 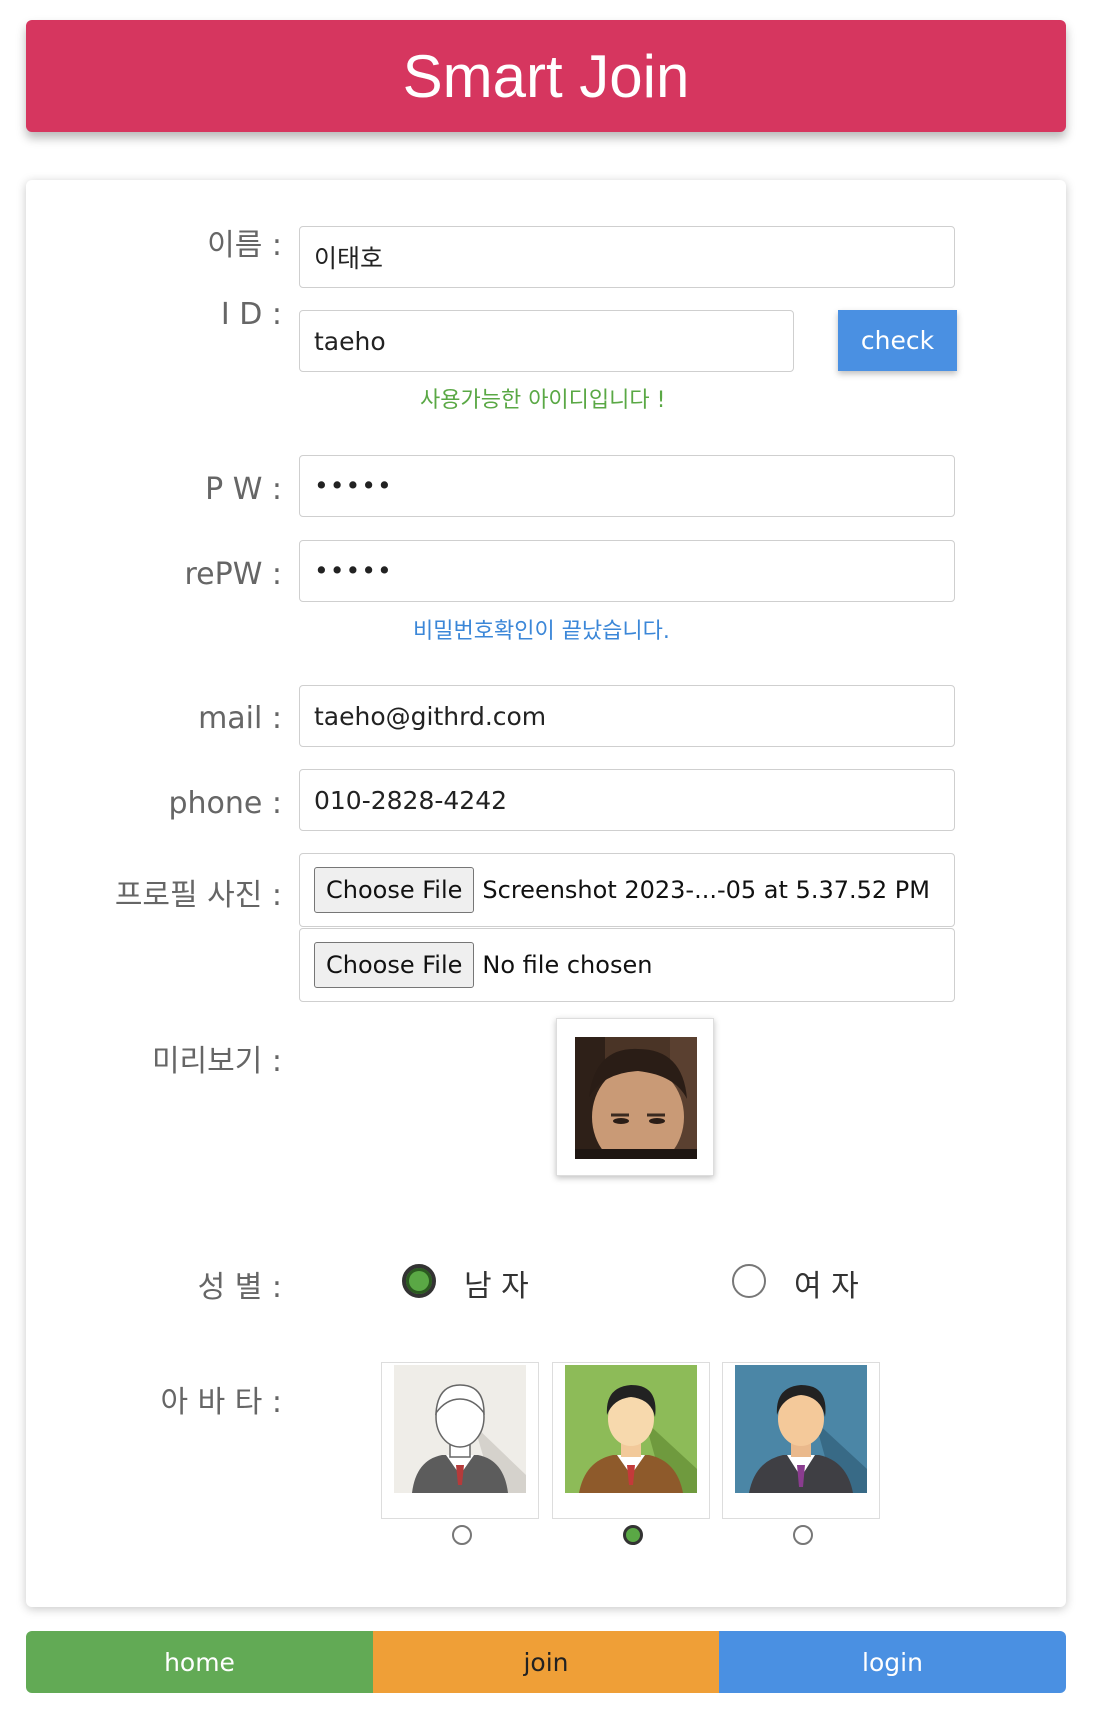 What do you see at coordinates (541, 631) in the screenshot?
I see `pw-confirm-message: 비밀번호확인이 끝났습니다.` at bounding box center [541, 631].